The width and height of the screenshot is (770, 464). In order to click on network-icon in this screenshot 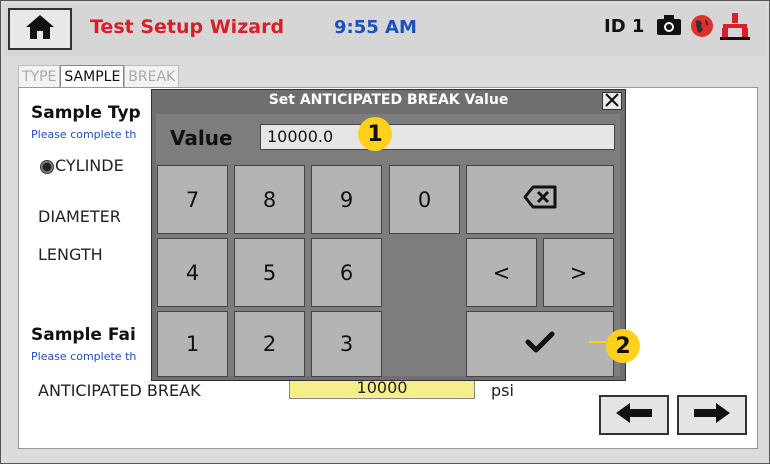, I will do `click(735, 28)`.